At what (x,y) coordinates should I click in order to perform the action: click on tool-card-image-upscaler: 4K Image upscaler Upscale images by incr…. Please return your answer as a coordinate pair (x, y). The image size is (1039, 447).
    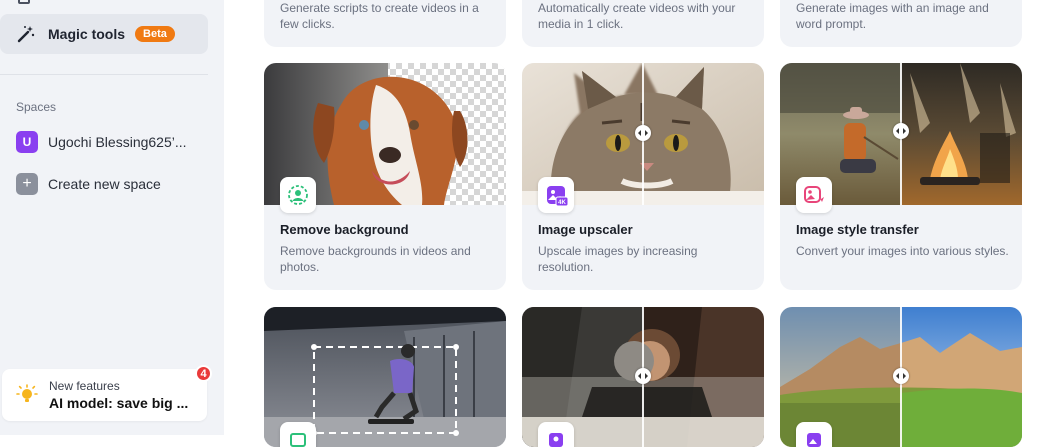
    Looking at the image, I should click on (643, 176).